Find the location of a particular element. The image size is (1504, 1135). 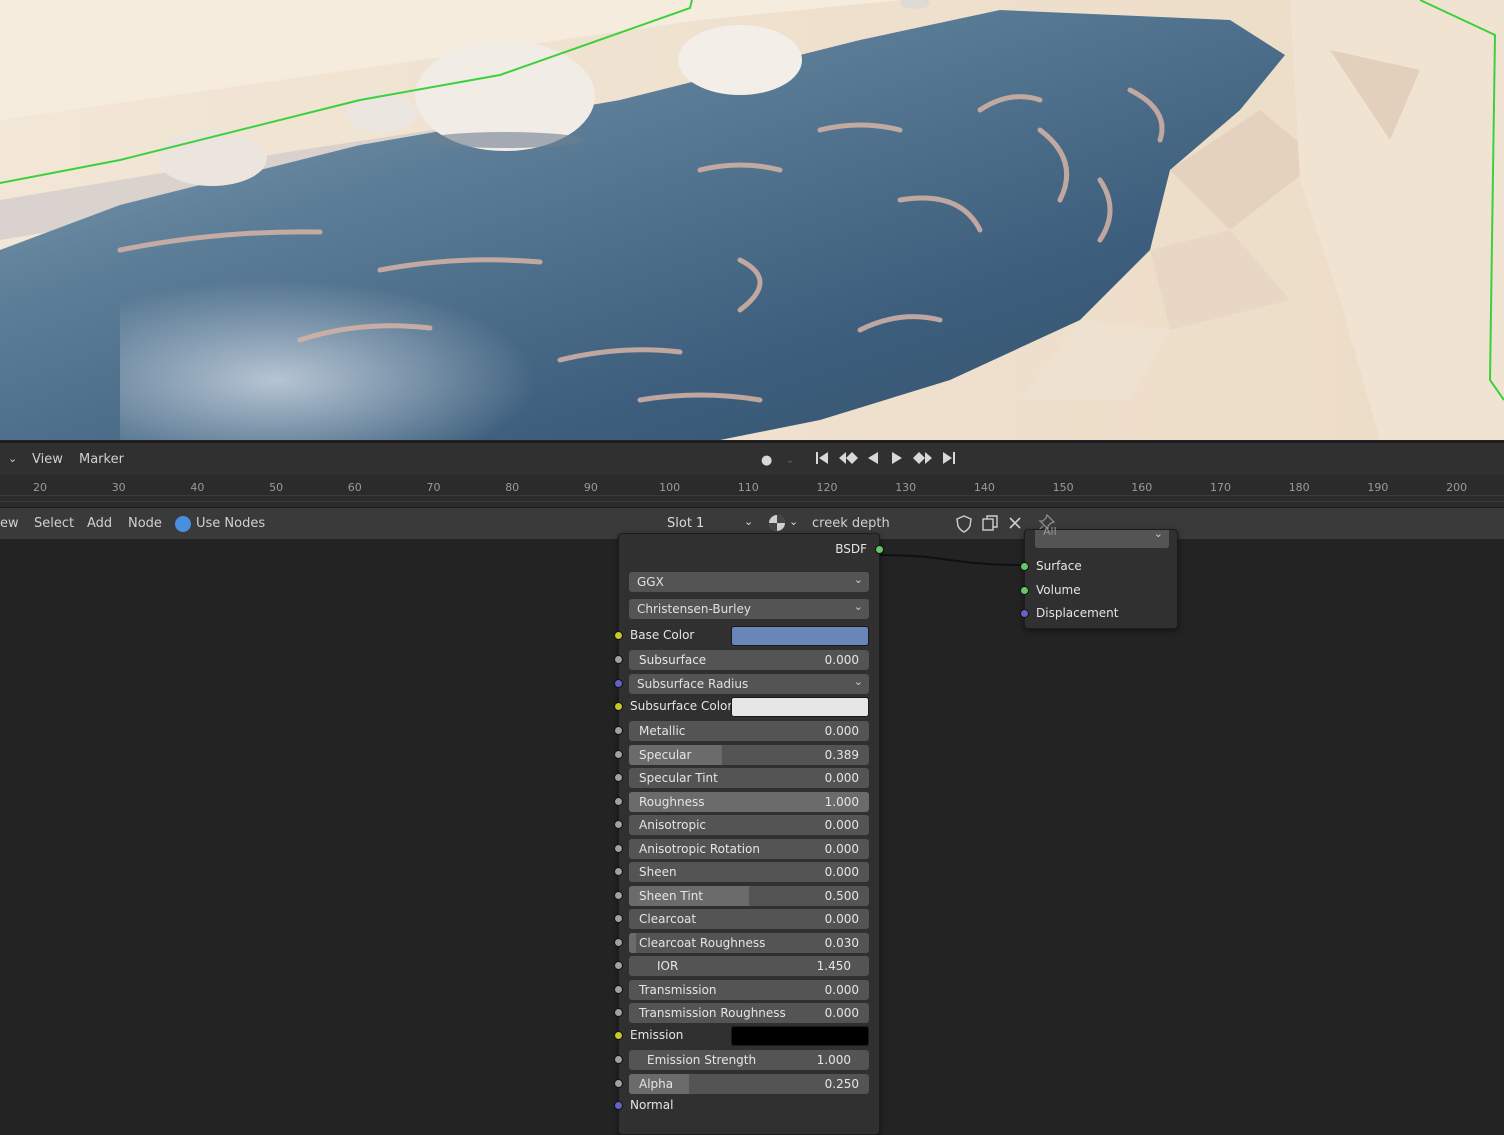

play-reverse-icon is located at coordinates (873, 459).